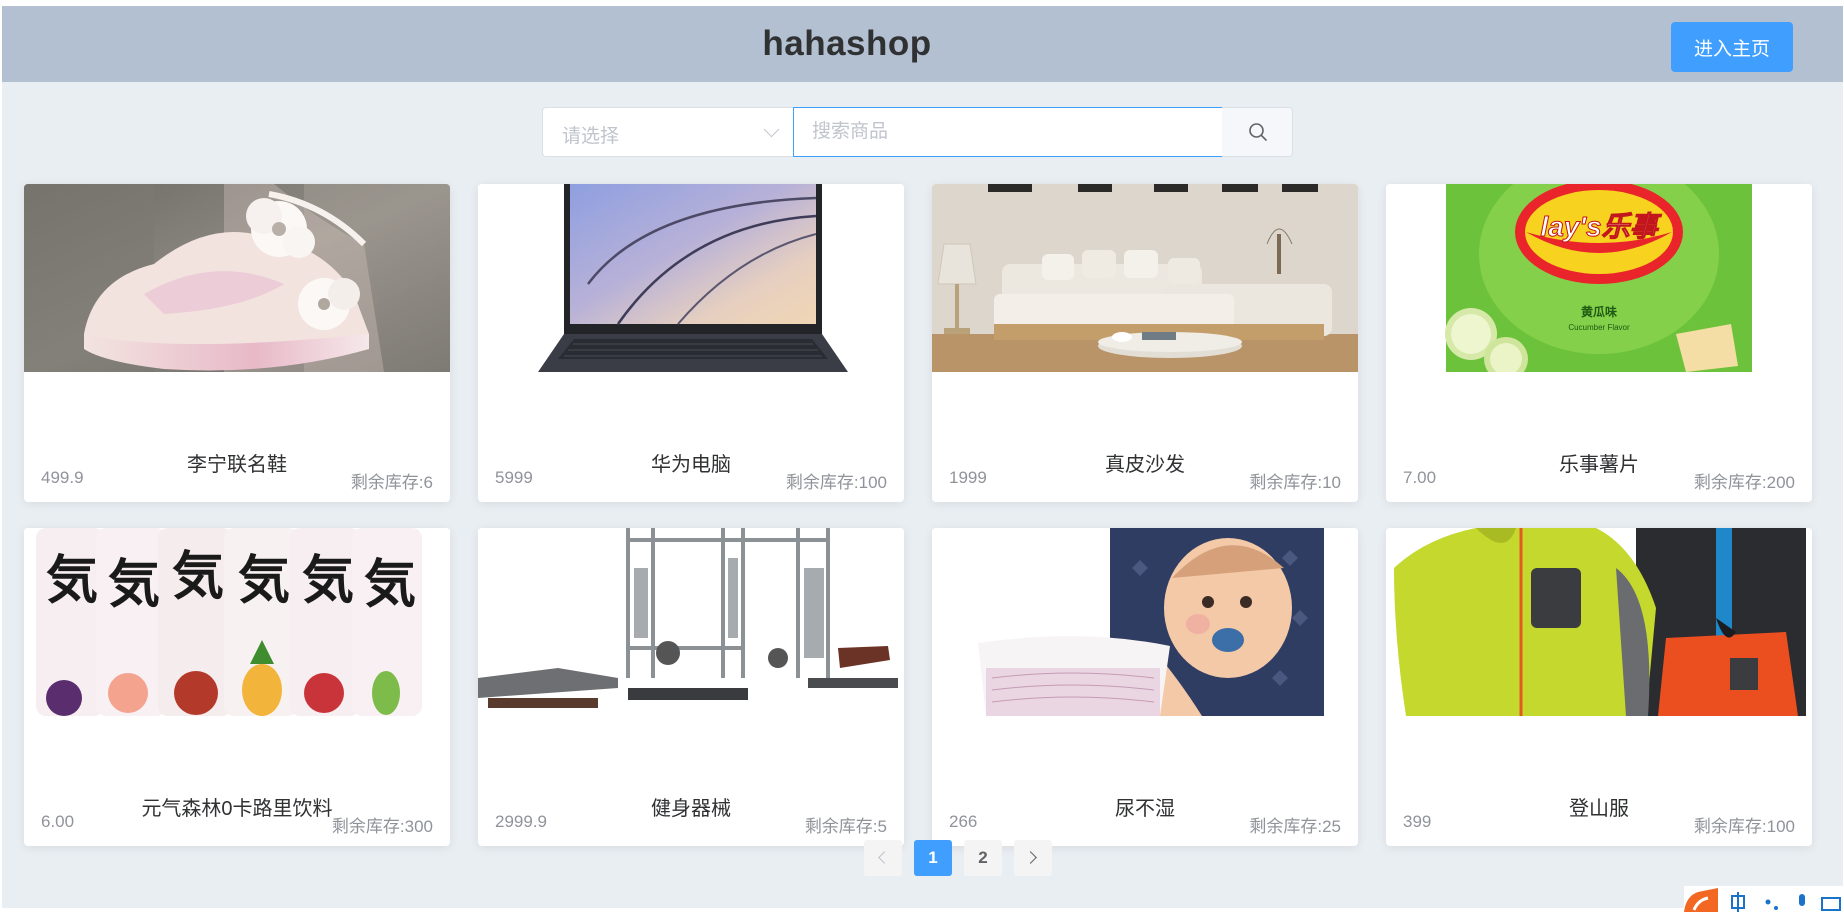 This screenshot has height=917, width=1844. What do you see at coordinates (847, 43) in the screenshot?
I see `shop-title: hahashop` at bounding box center [847, 43].